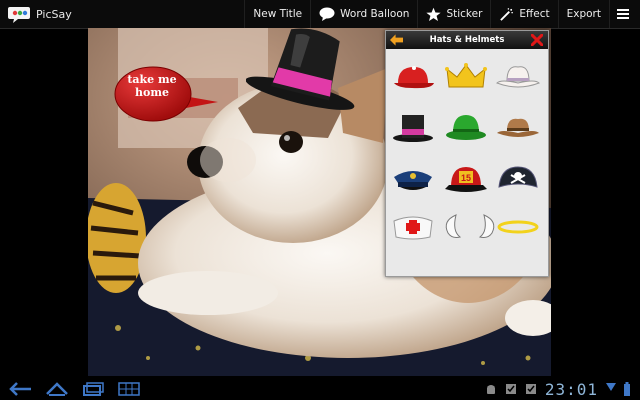  What do you see at coordinates (306, 69) in the screenshot?
I see `top-hat-sticker` at bounding box center [306, 69].